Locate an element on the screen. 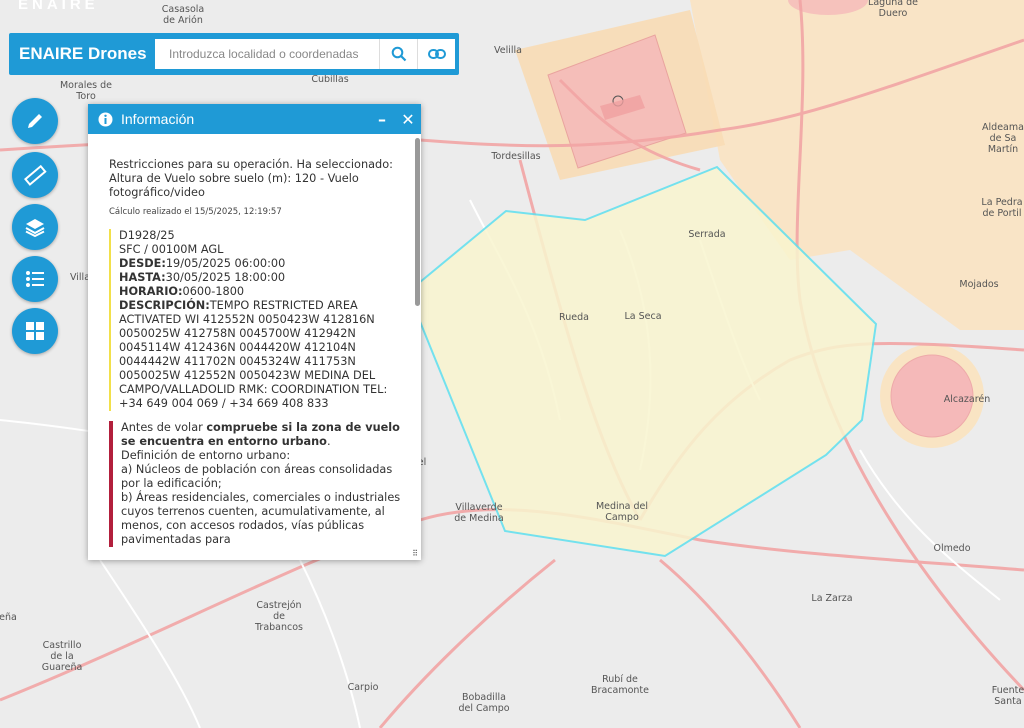 Image resolution: width=1024 pixels, height=728 pixels. urban-pre: Antes de volar is located at coordinates (164, 427).